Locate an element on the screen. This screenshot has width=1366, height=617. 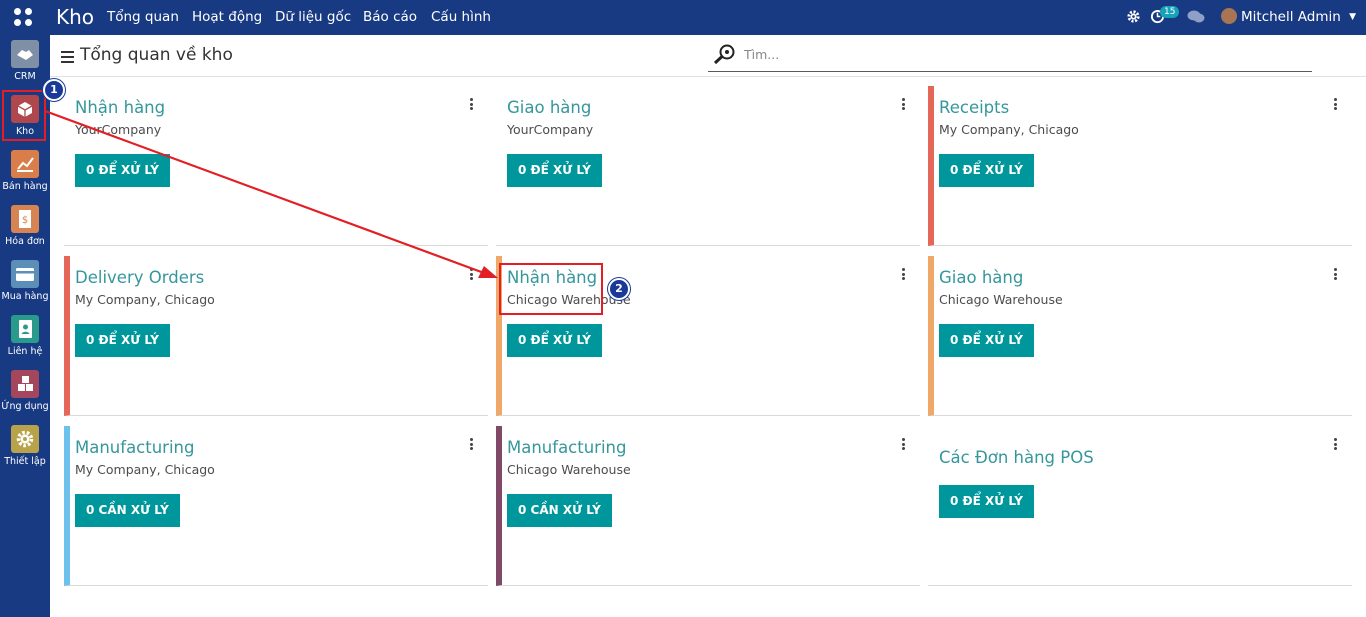
credit-card-icon is located at coordinates (25, 274).